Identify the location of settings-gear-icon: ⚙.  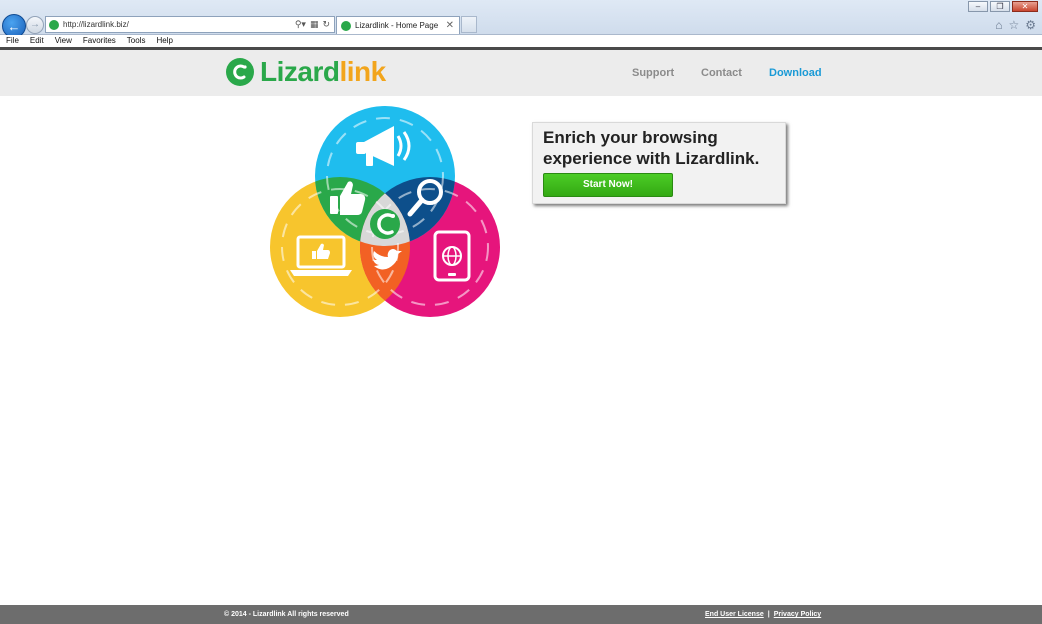
(1030, 25).